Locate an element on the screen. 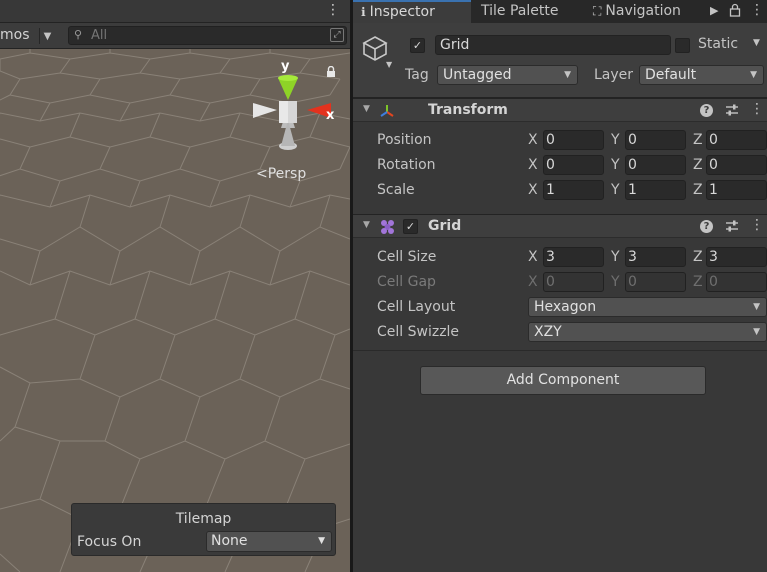 The image size is (767, 572). cell-size-x-field: 3 is located at coordinates (573, 257).